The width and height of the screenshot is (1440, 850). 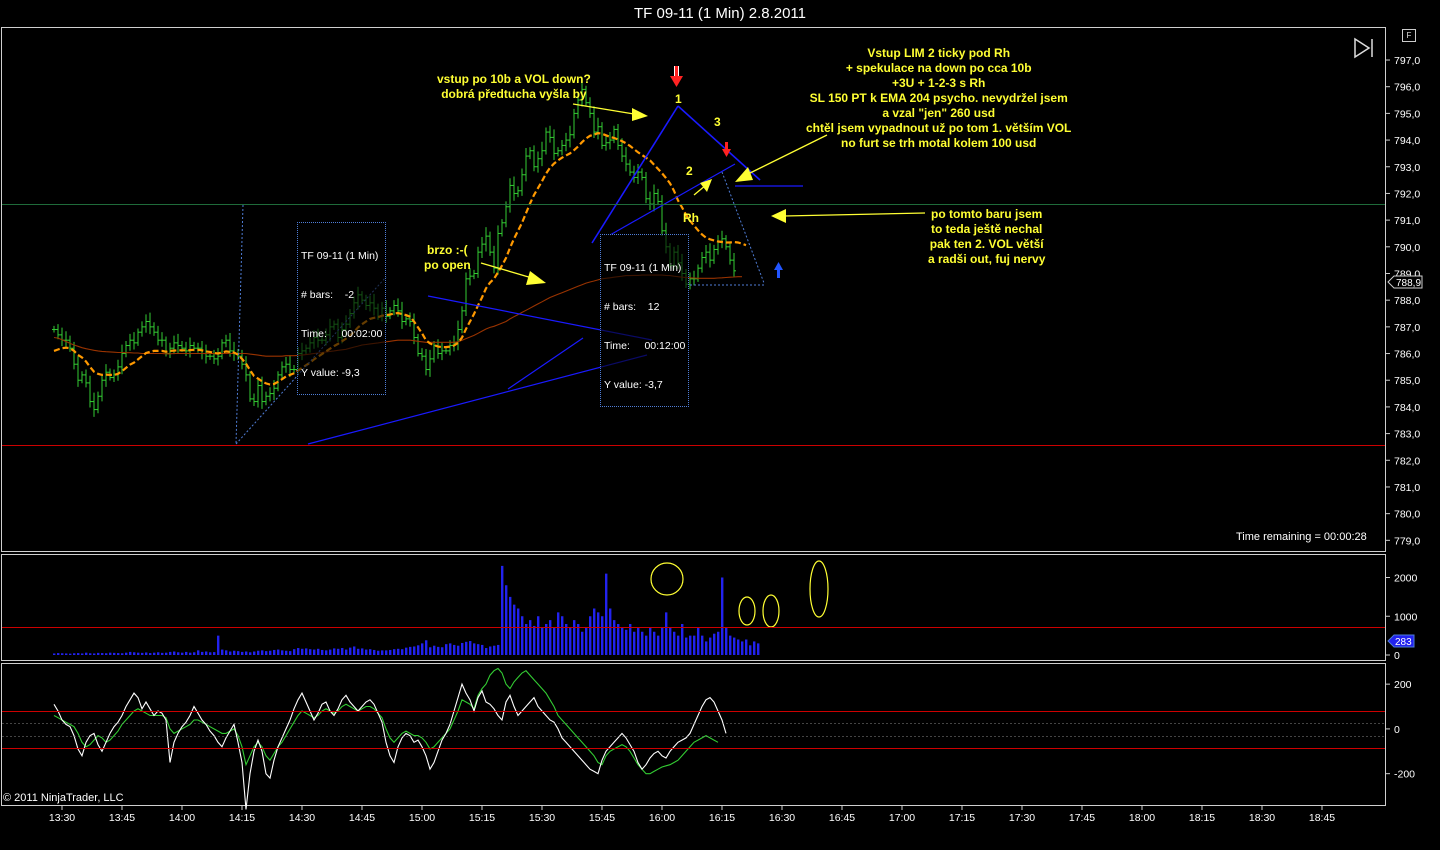 What do you see at coordinates (1407, 221) in the screenshot?
I see `price-tick-label: 791,0` at bounding box center [1407, 221].